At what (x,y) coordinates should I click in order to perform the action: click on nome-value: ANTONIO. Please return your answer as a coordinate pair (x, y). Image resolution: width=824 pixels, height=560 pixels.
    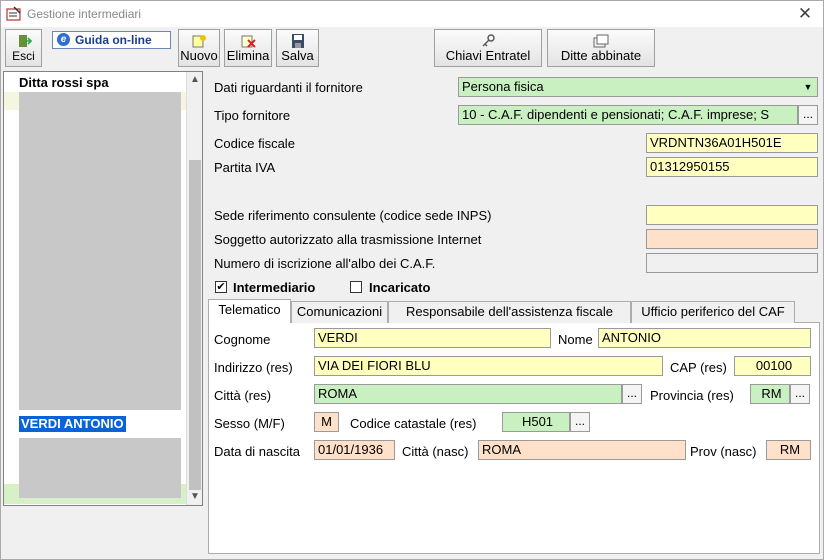
    Looking at the image, I should click on (631, 337).